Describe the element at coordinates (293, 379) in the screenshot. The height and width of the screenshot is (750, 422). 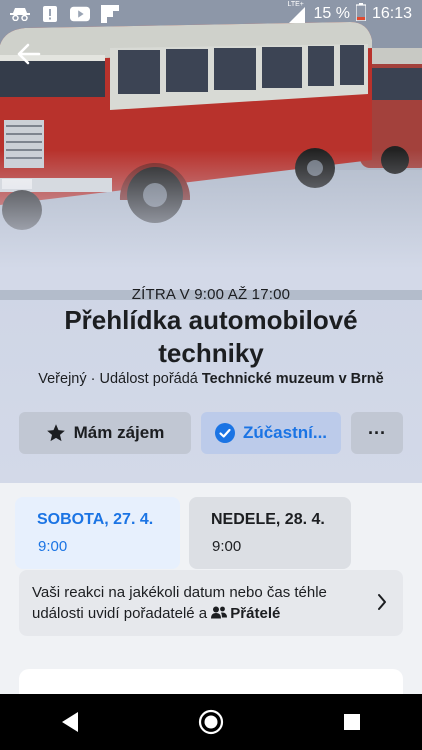
I see `event-host-link: Technické muzeum v Brně` at that location.